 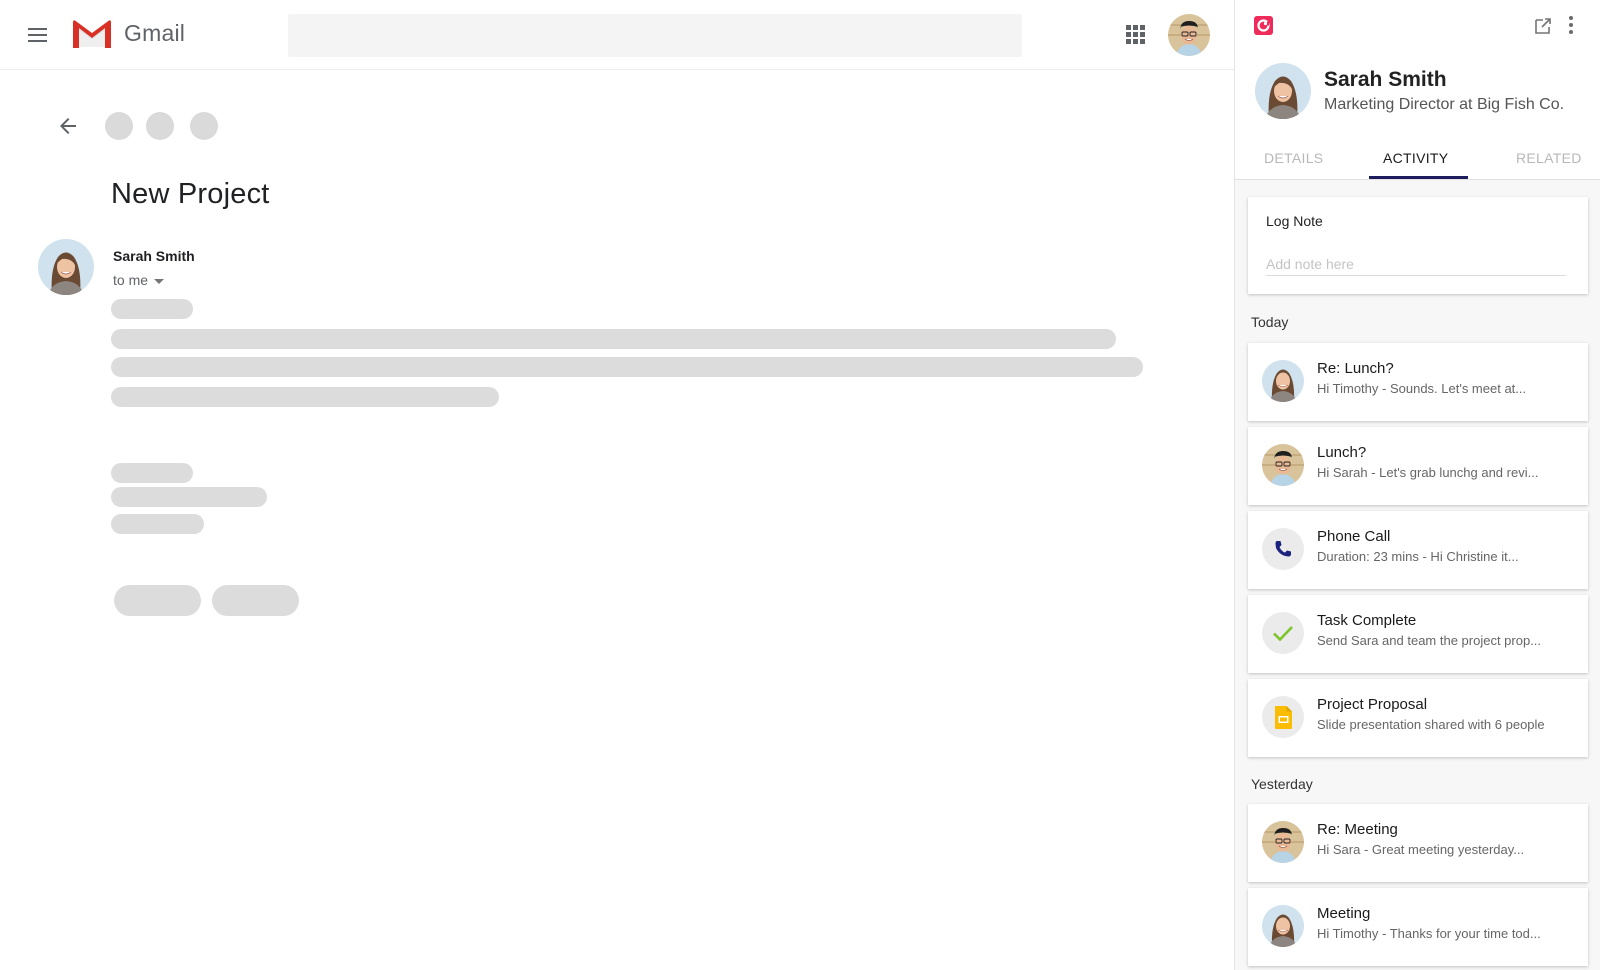 What do you see at coordinates (1357, 829) in the screenshot?
I see `activity-title: Re: Meeting` at bounding box center [1357, 829].